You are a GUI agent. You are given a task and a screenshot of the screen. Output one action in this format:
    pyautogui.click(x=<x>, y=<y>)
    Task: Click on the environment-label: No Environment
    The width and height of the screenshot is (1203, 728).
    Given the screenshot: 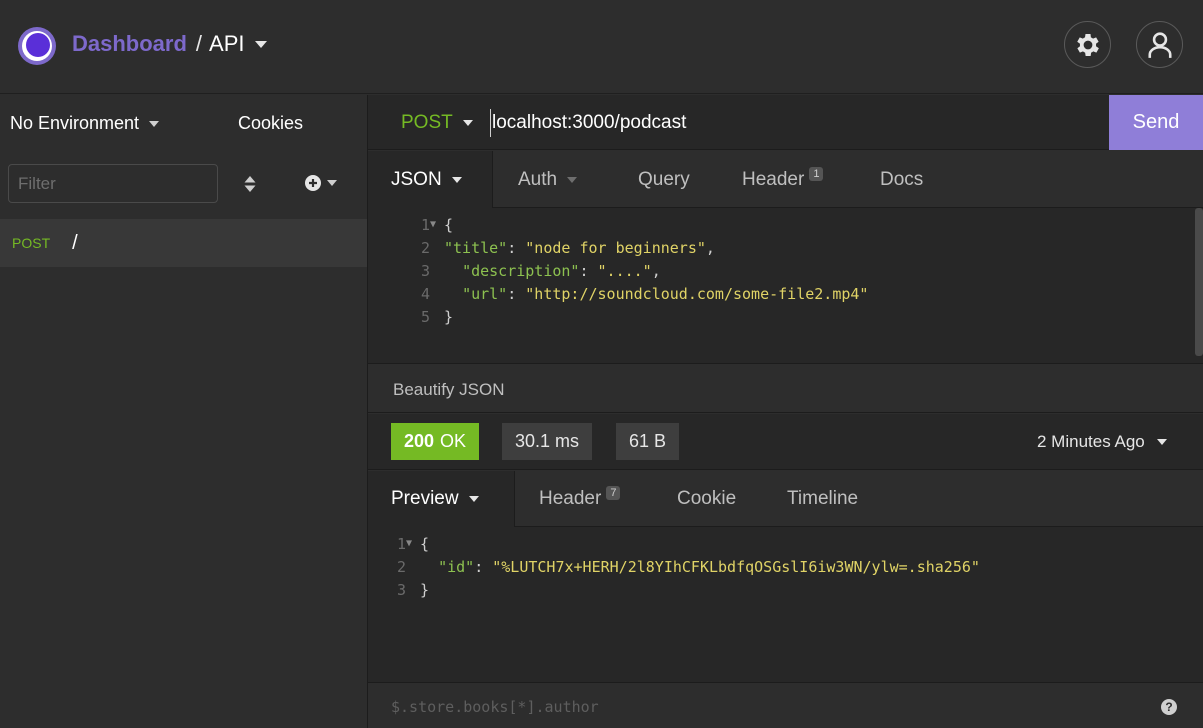 What is the action you would take?
    pyautogui.click(x=75, y=123)
    